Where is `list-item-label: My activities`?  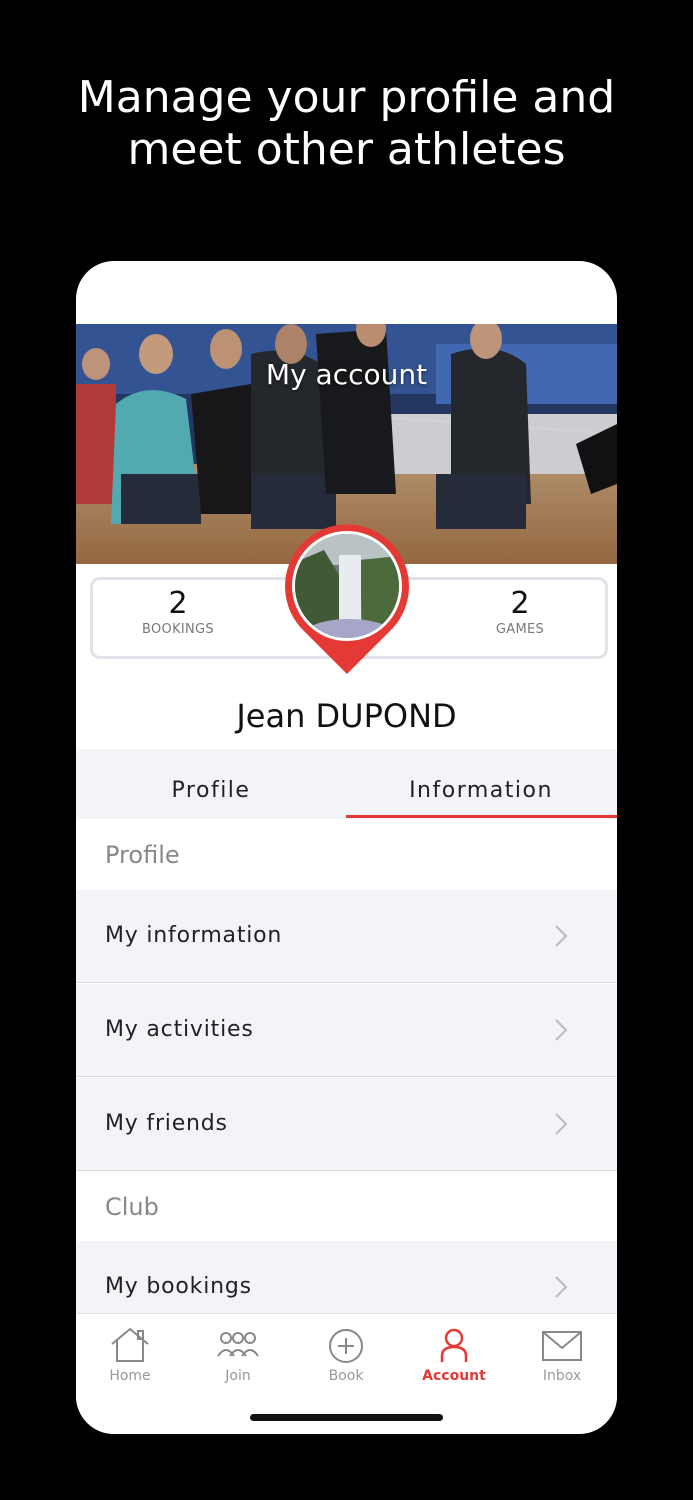 list-item-label: My activities is located at coordinates (179, 1029).